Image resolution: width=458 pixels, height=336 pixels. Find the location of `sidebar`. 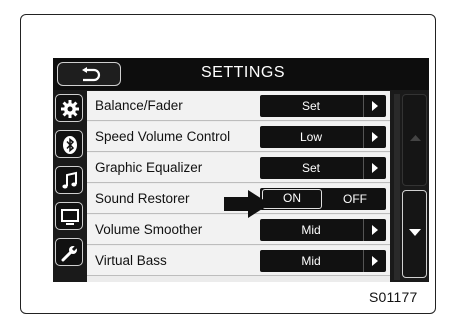

sidebar is located at coordinates (69, 187).